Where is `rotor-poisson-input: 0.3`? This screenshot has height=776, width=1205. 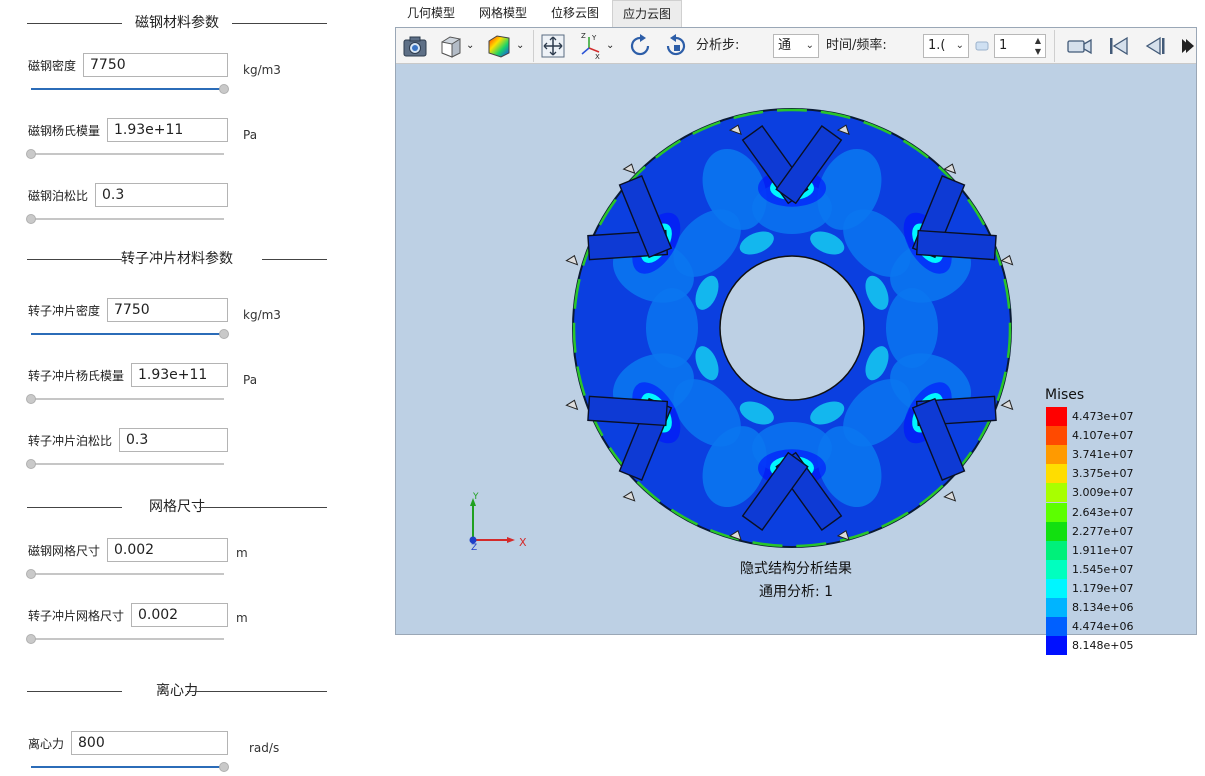
rotor-poisson-input: 0.3 is located at coordinates (173, 440).